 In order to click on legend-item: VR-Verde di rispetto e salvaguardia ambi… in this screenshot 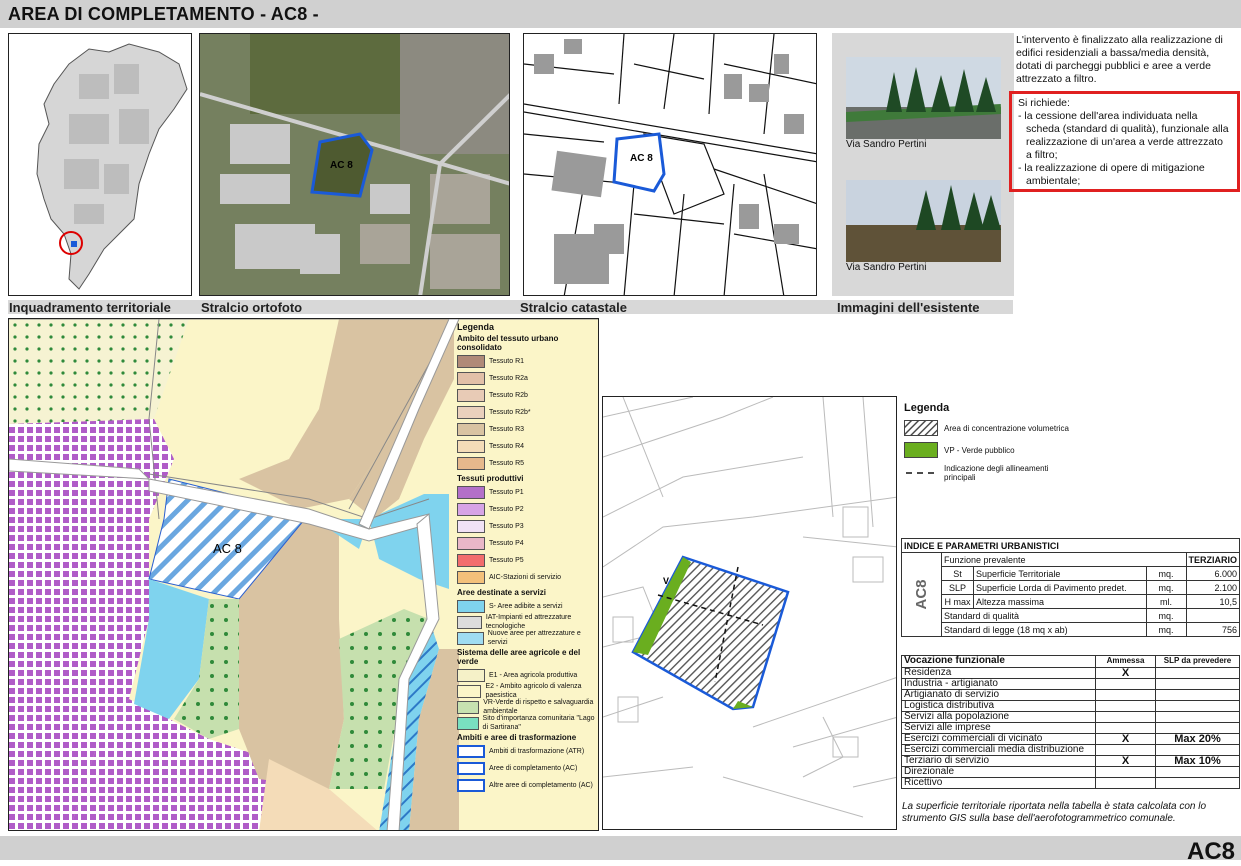, I will do `click(527, 707)`.